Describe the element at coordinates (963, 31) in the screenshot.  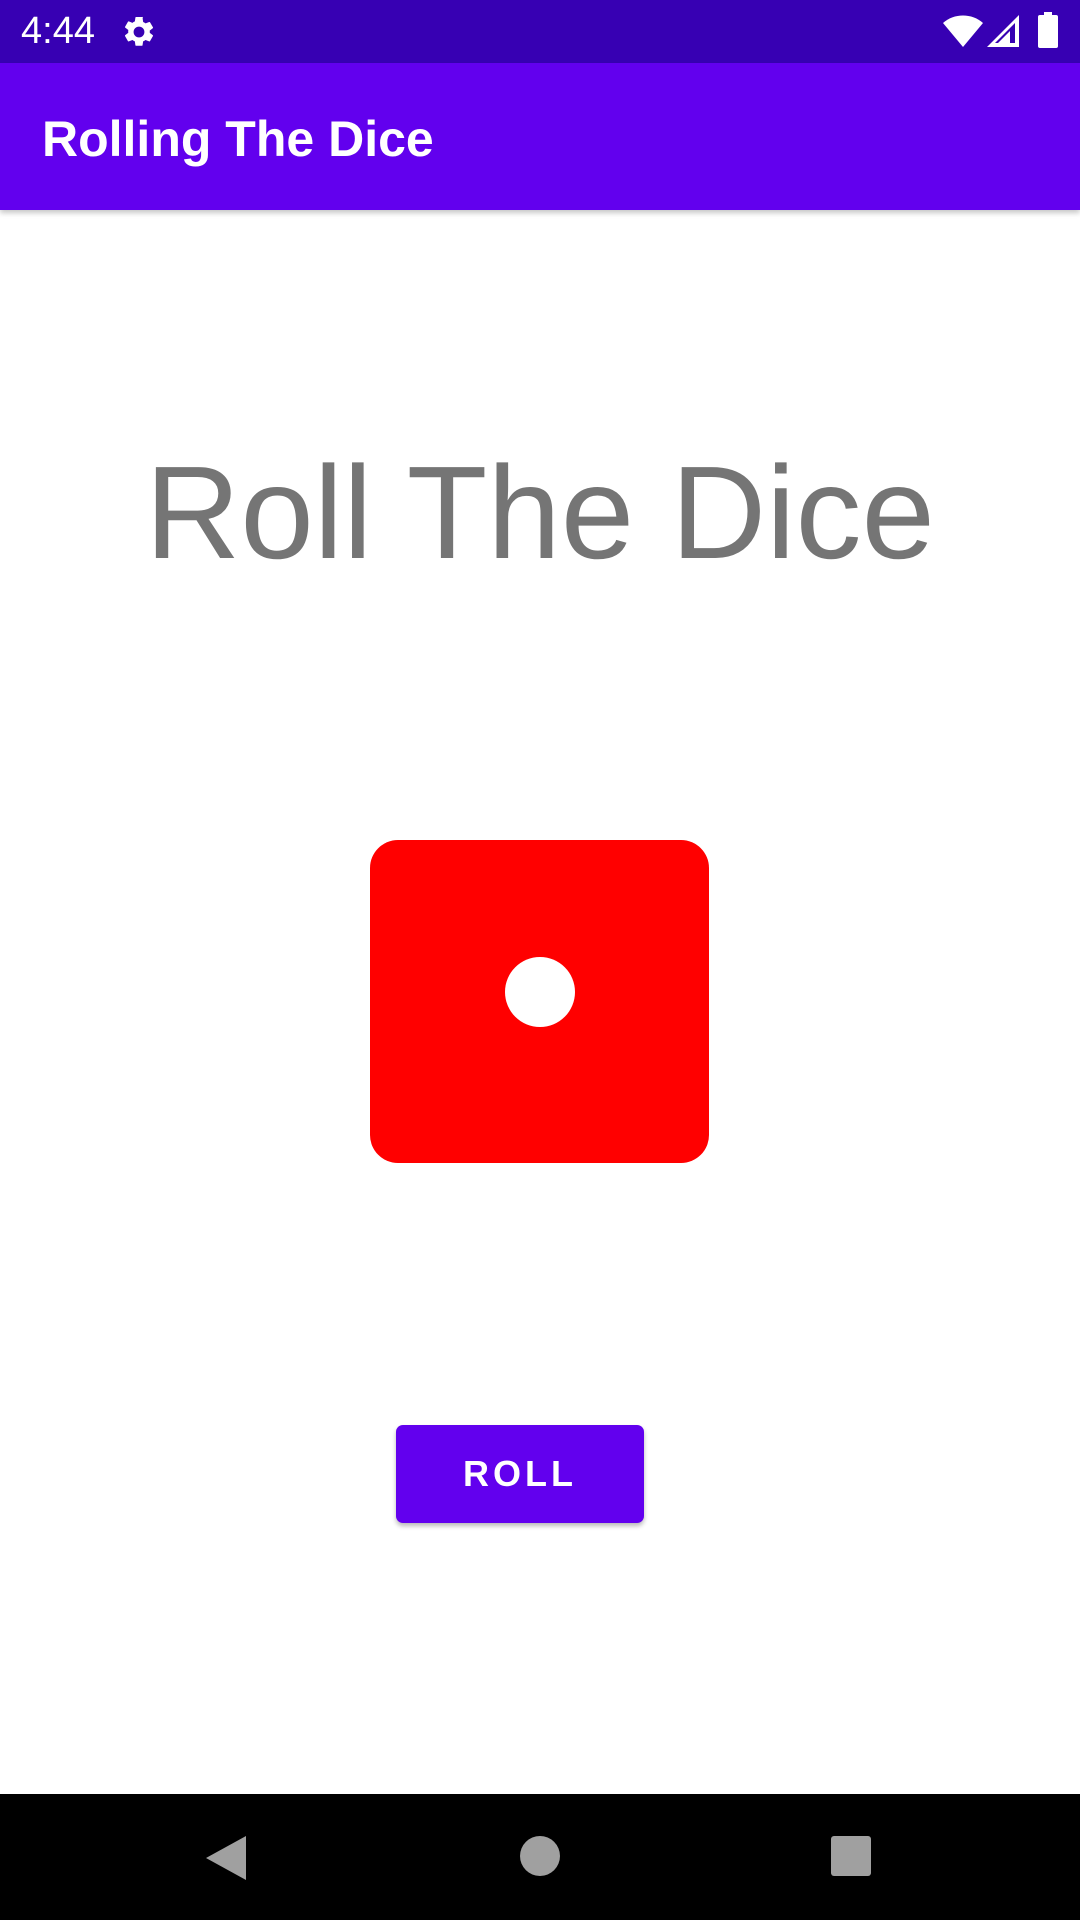
I see `wifi-icon` at that location.